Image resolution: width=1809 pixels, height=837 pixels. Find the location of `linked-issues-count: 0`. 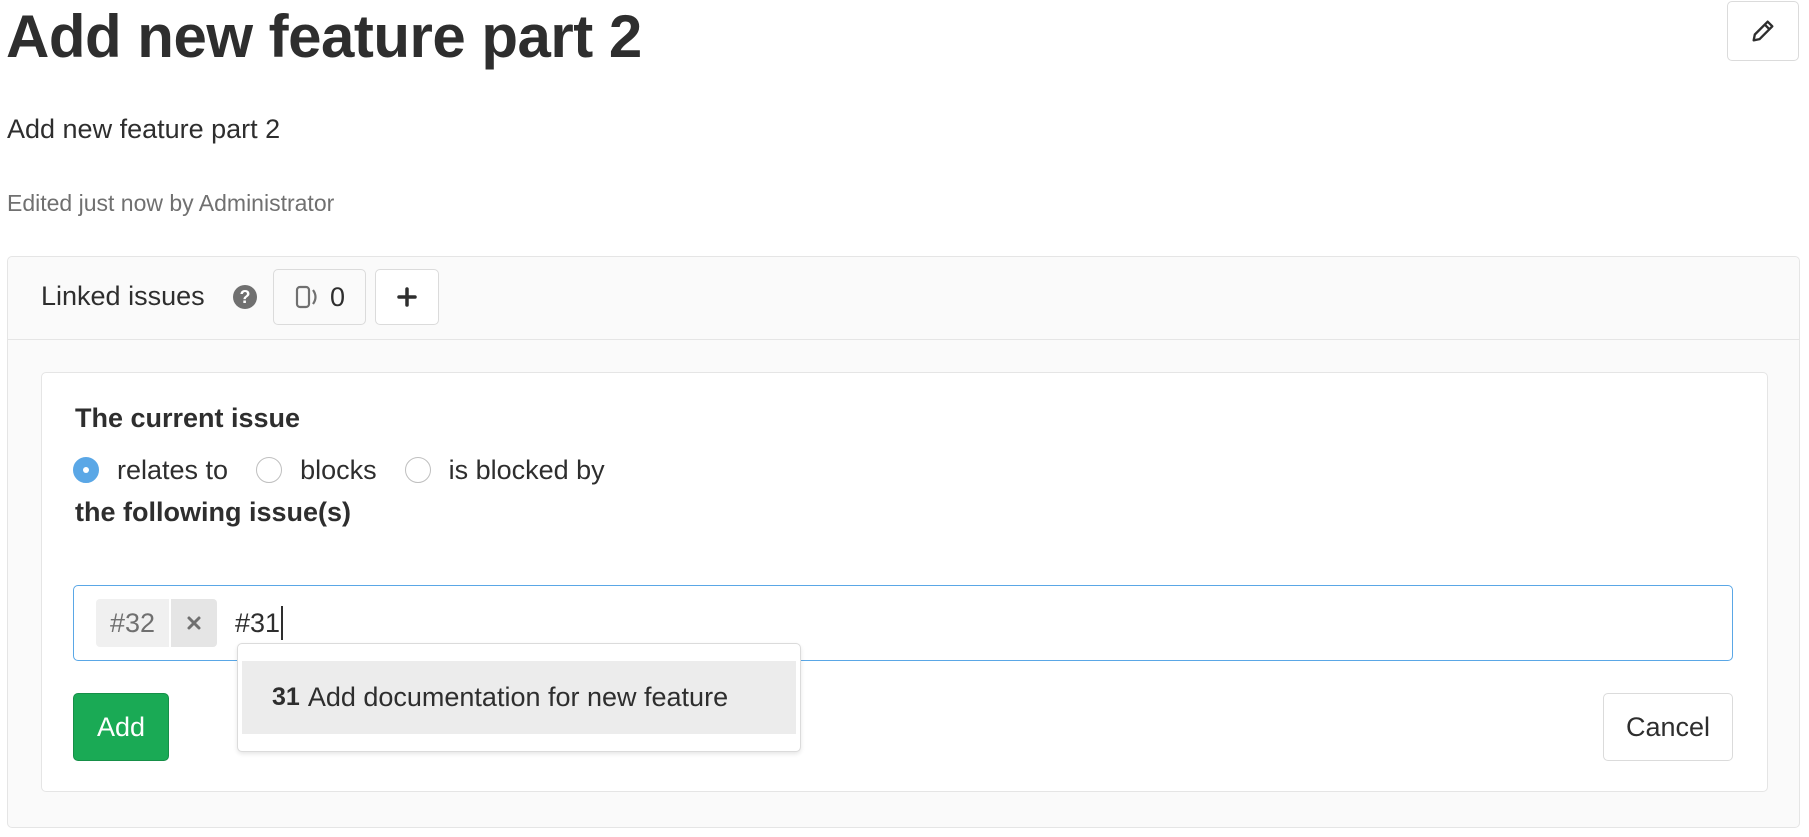

linked-issues-count: 0 is located at coordinates (337, 296).